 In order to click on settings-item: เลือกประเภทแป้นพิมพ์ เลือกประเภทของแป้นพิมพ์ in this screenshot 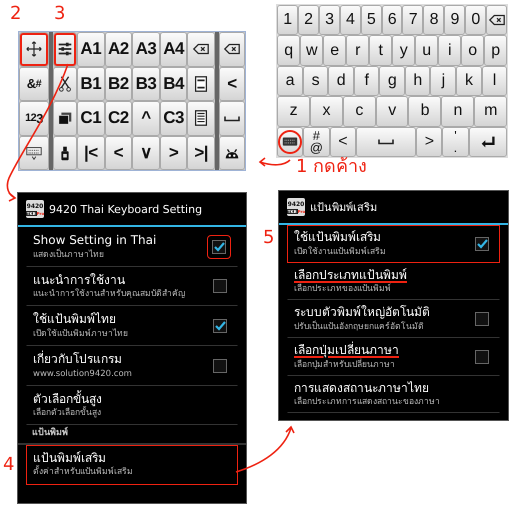, I will do `click(393, 281)`.